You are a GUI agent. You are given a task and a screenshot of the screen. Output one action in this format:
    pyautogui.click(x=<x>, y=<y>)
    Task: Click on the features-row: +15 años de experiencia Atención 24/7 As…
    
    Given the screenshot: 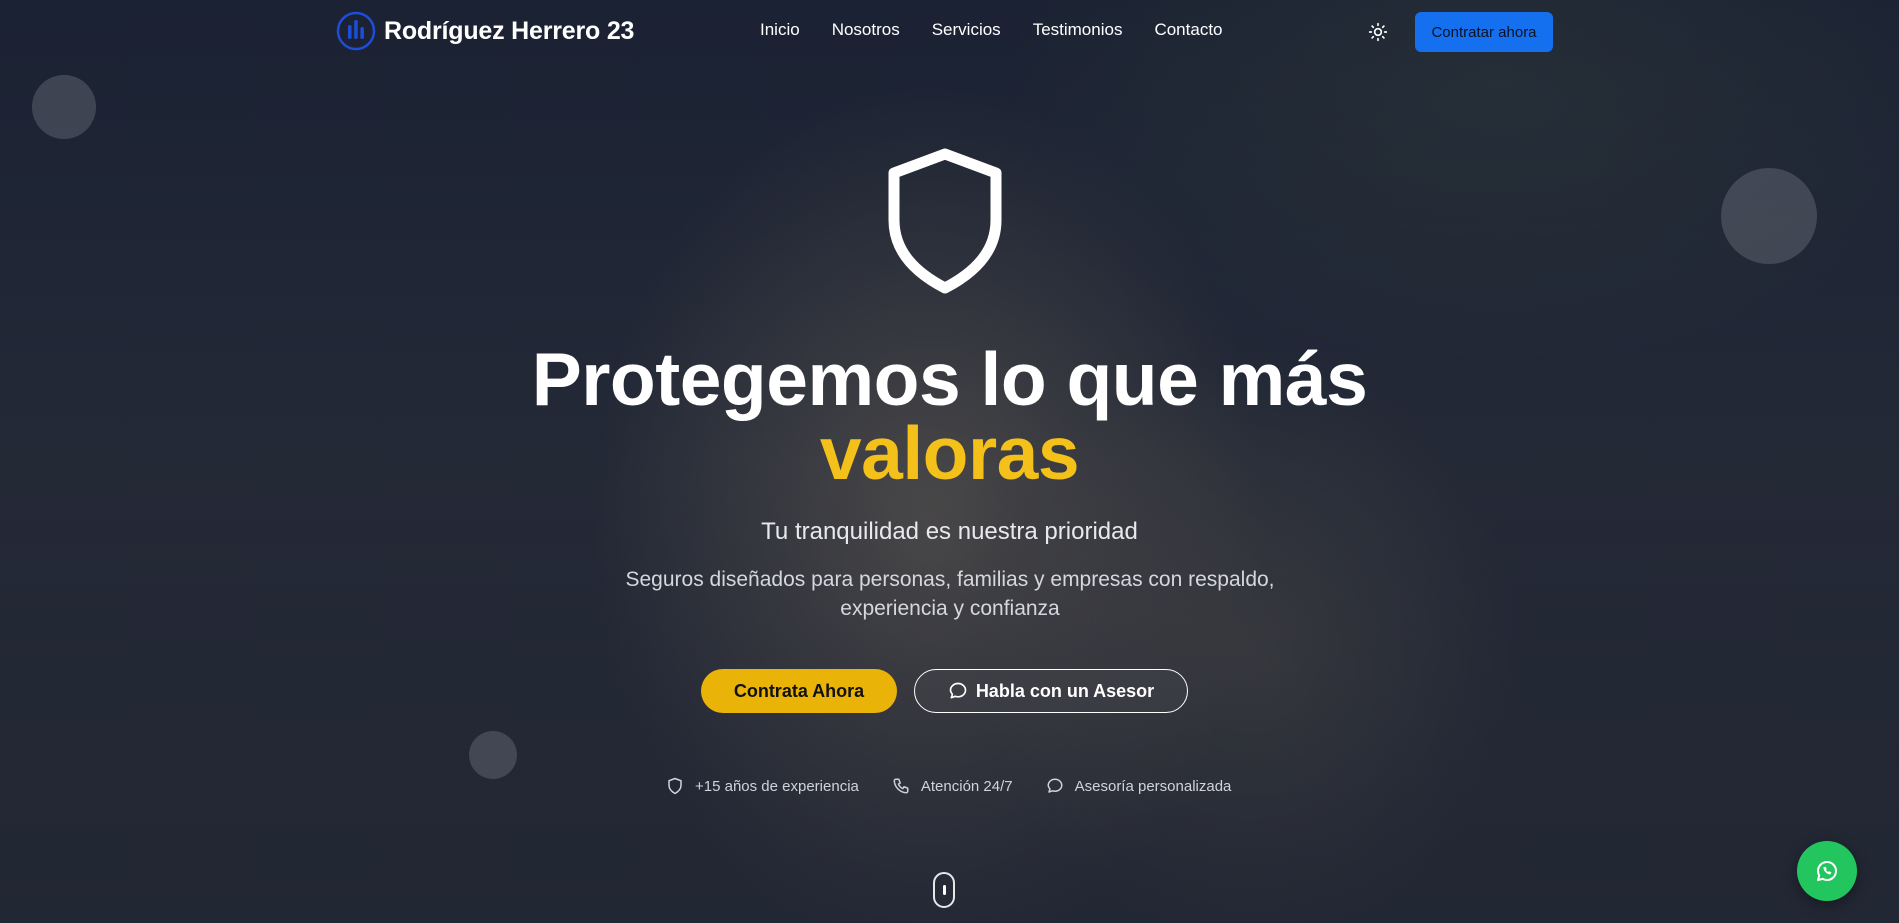 What is the action you would take?
    pyautogui.click(x=948, y=786)
    